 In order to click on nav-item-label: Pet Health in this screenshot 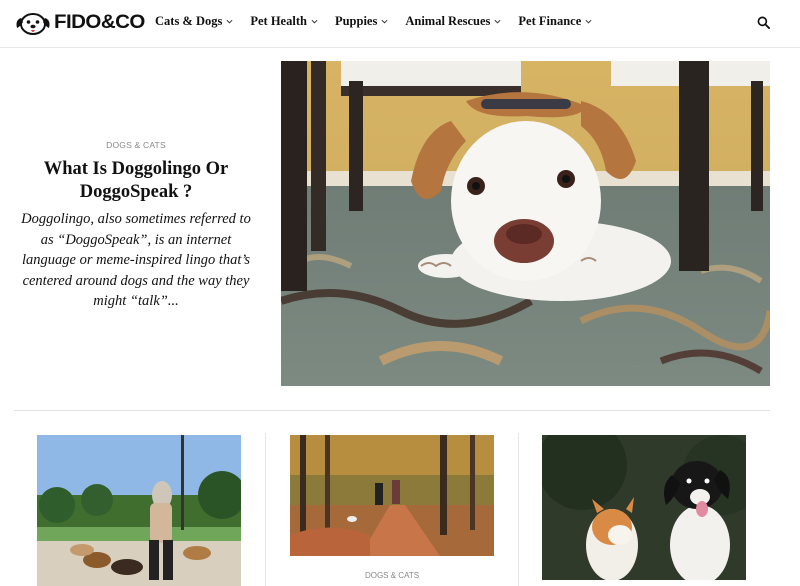, I will do `click(278, 21)`.